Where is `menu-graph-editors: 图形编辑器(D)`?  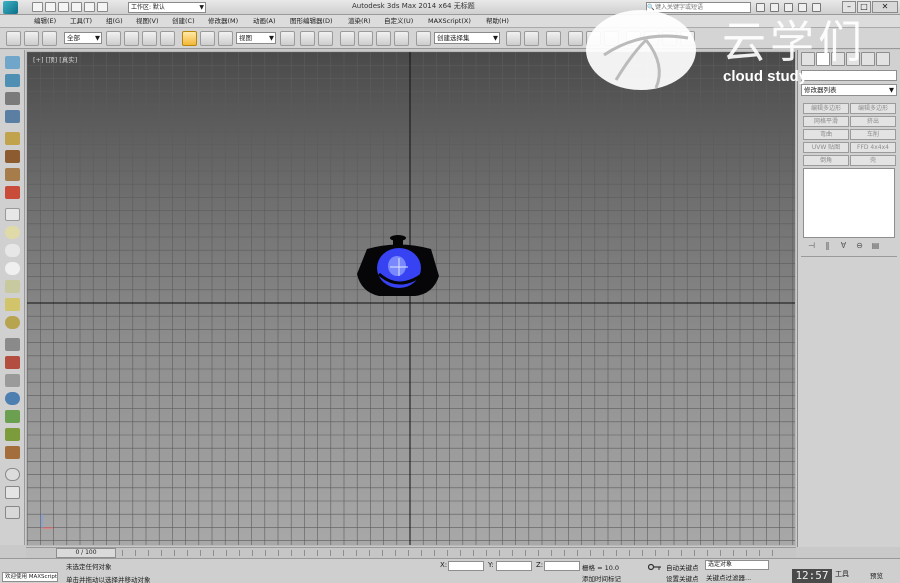 menu-graph-editors: 图形编辑器(D) is located at coordinates (311, 21).